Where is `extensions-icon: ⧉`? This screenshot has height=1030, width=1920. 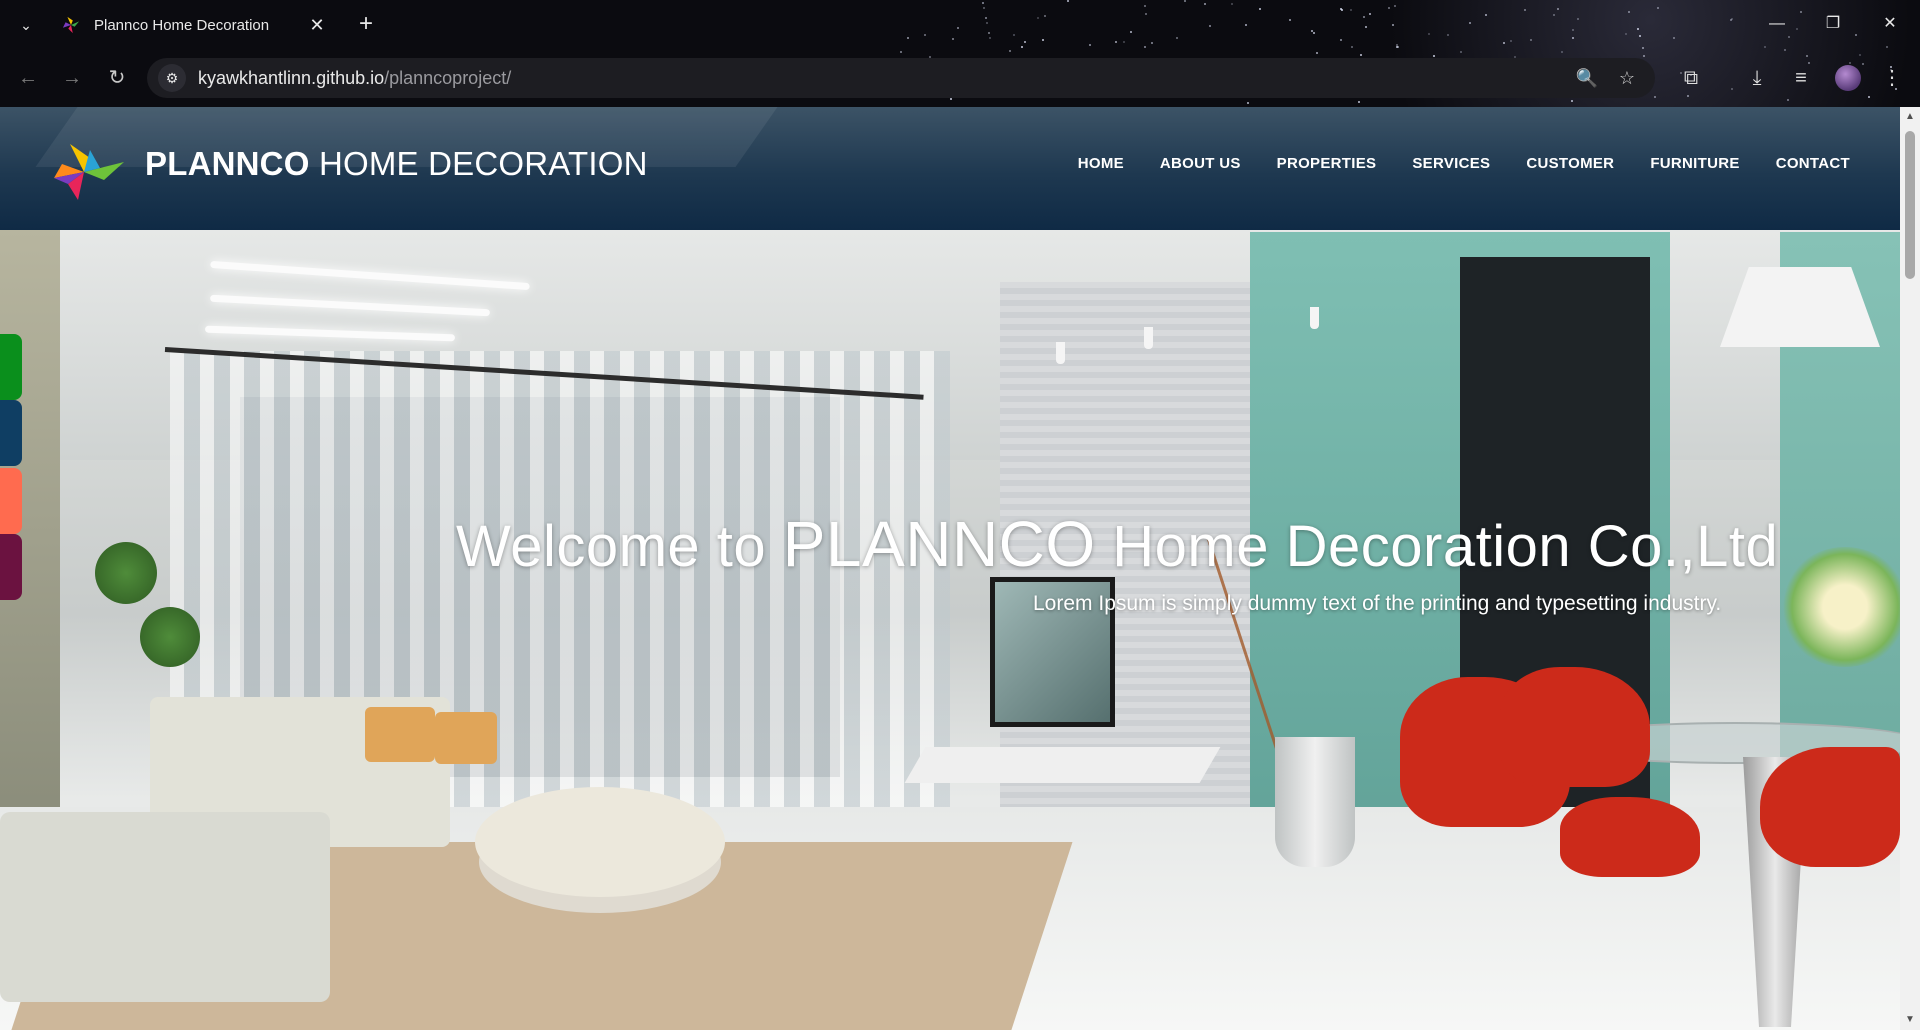 extensions-icon: ⧉ is located at coordinates (1691, 78).